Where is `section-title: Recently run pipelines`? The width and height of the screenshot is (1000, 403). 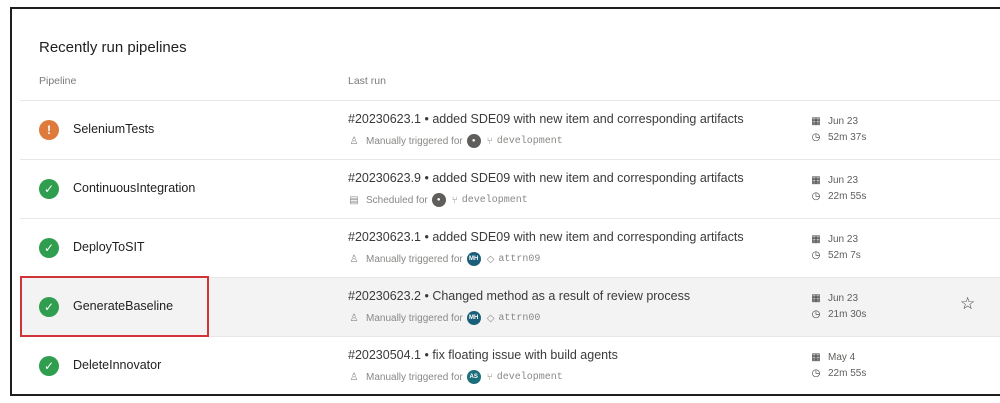 section-title: Recently run pipelines is located at coordinates (113, 47).